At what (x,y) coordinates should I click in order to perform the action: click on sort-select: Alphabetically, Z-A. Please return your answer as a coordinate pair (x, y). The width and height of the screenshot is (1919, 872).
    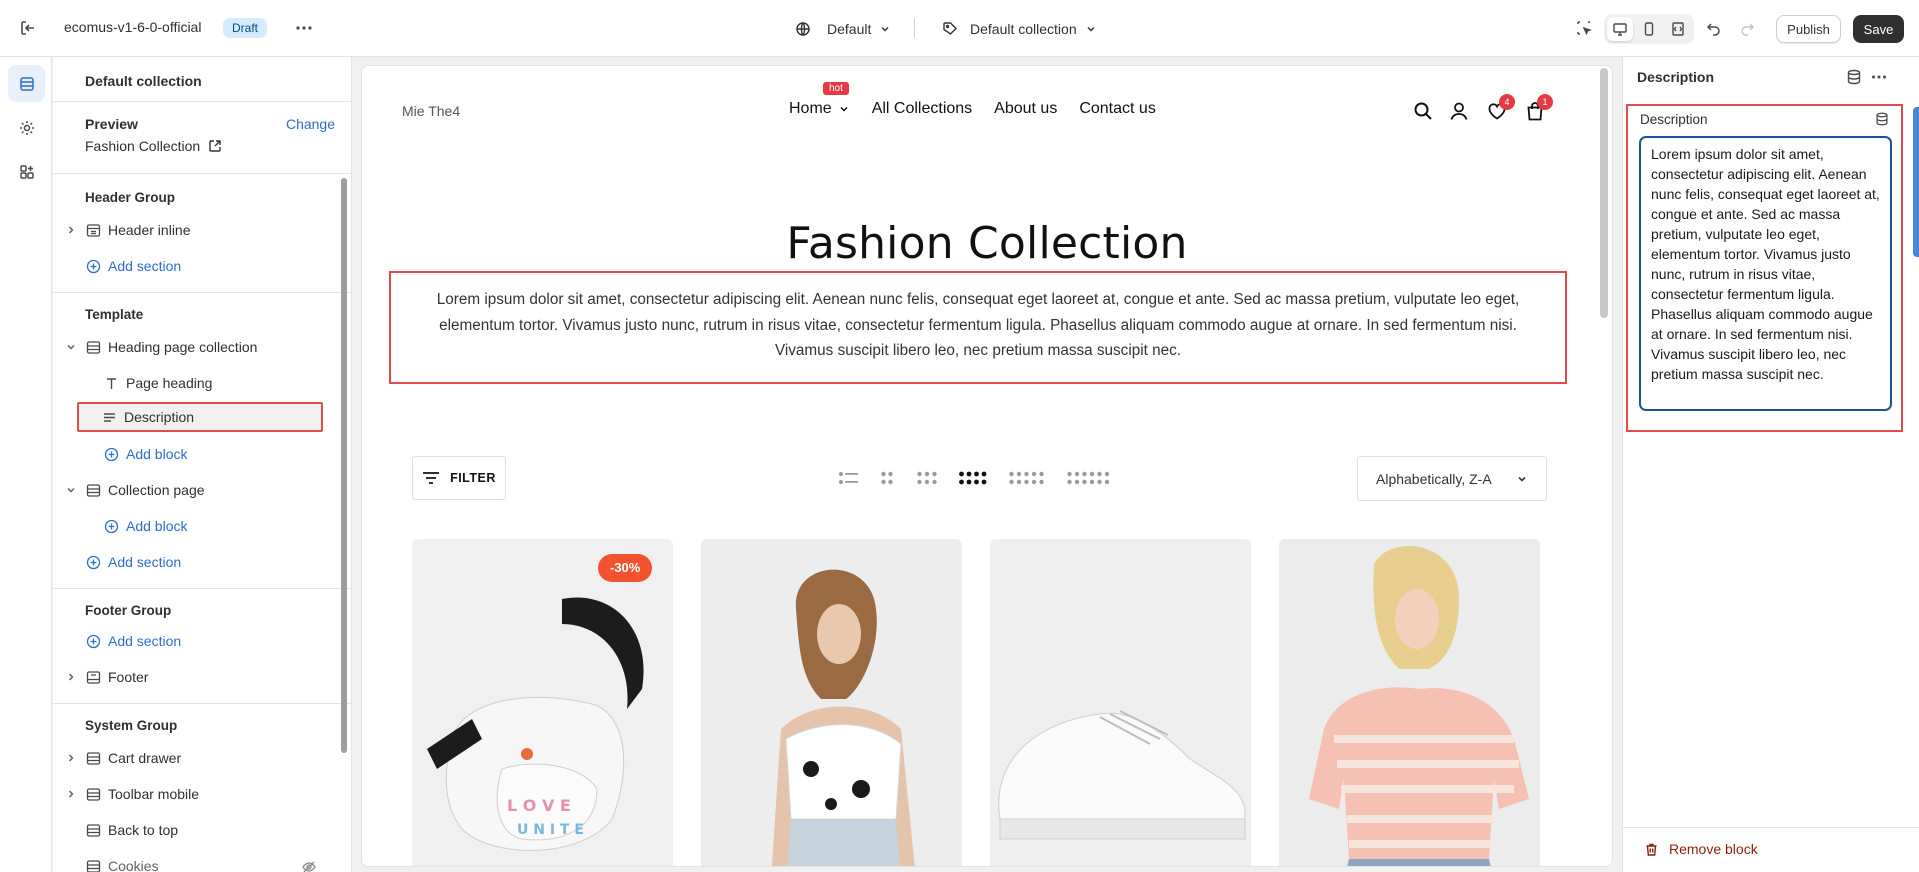
    Looking at the image, I should click on (1452, 478).